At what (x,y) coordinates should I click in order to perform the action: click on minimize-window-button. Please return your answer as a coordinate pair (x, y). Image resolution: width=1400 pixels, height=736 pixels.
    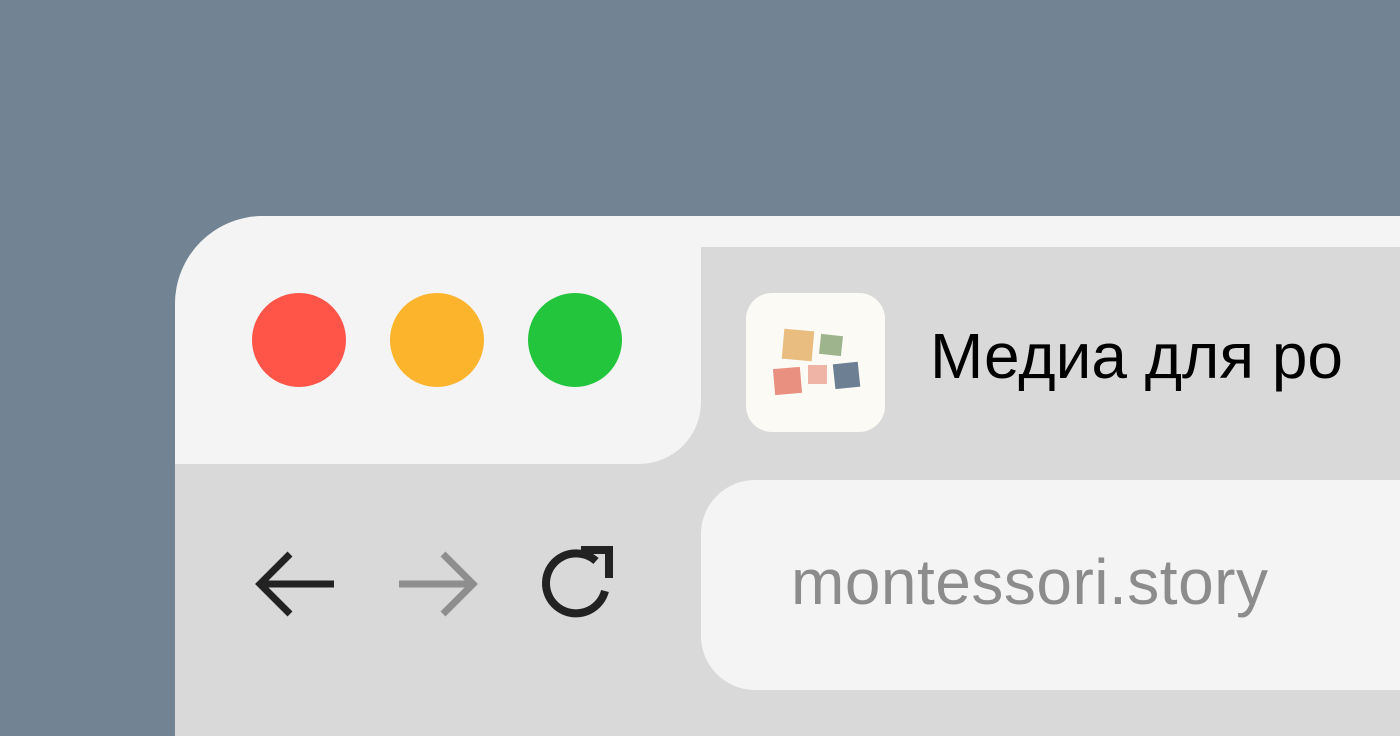
    Looking at the image, I should click on (437, 340).